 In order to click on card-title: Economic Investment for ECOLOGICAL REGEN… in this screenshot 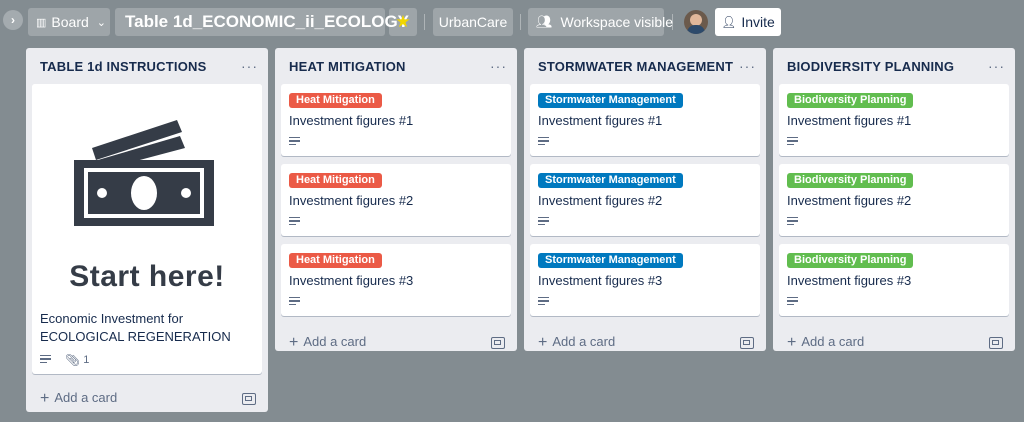, I will do `click(135, 327)`.